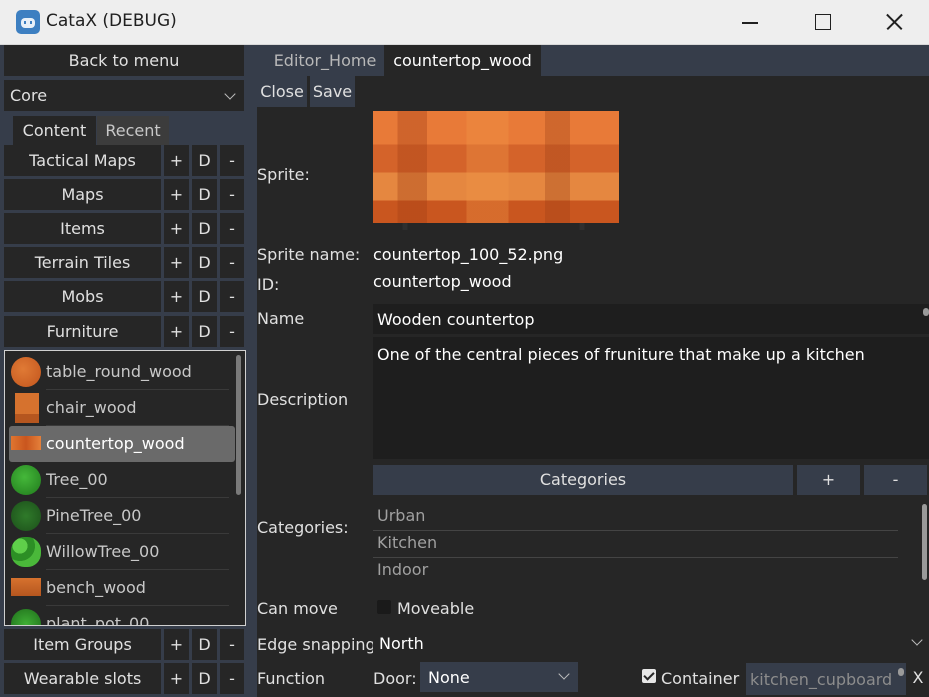 This screenshot has height=697, width=929. I want to click on items-add-button: +, so click(176, 228).